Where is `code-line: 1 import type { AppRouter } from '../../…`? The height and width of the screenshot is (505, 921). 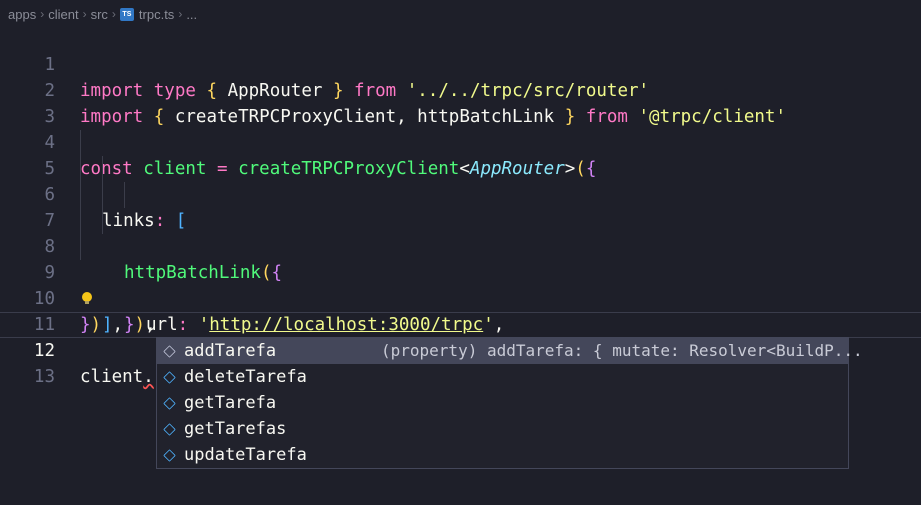 code-line: 1 import type { AppRouter } from '../../… is located at coordinates (460, 63).